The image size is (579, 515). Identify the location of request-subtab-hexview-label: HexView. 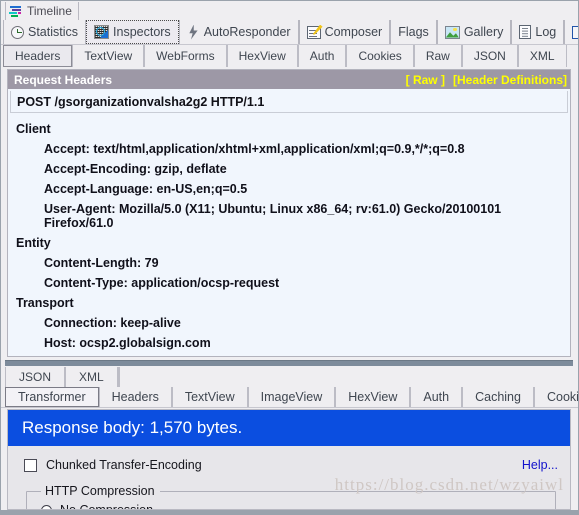
(262, 56).